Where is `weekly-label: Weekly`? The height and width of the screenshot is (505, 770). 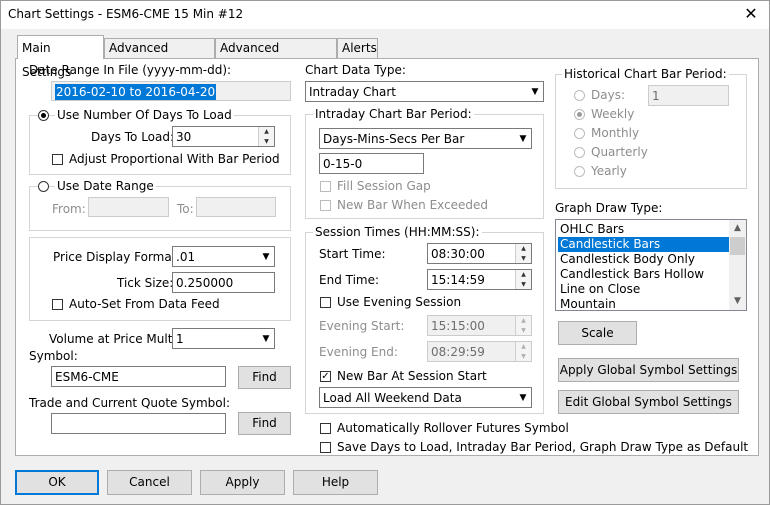 weekly-label: Weekly is located at coordinates (613, 114).